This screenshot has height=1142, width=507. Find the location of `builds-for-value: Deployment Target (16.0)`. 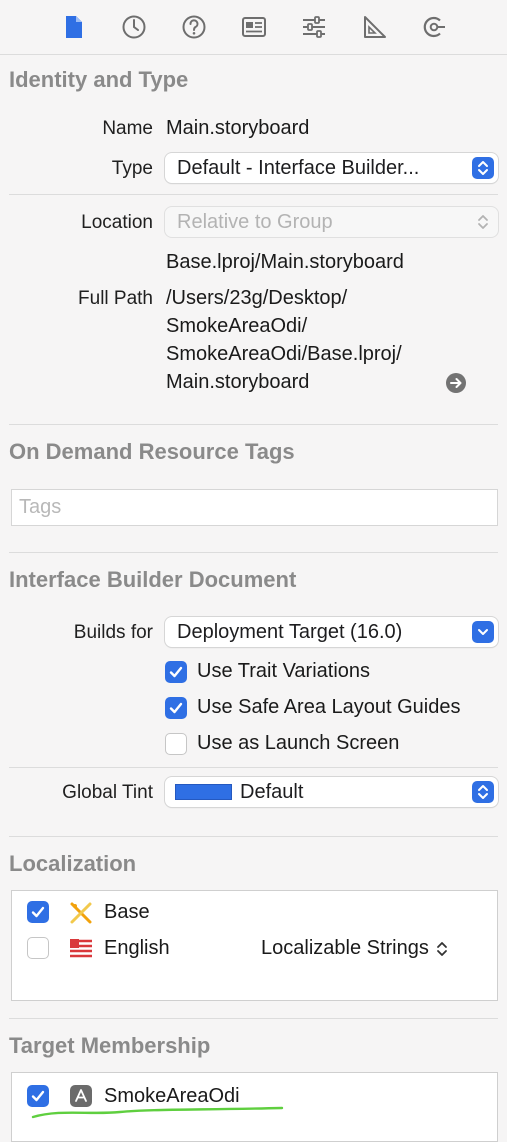

builds-for-value: Deployment Target (16.0) is located at coordinates (290, 632).